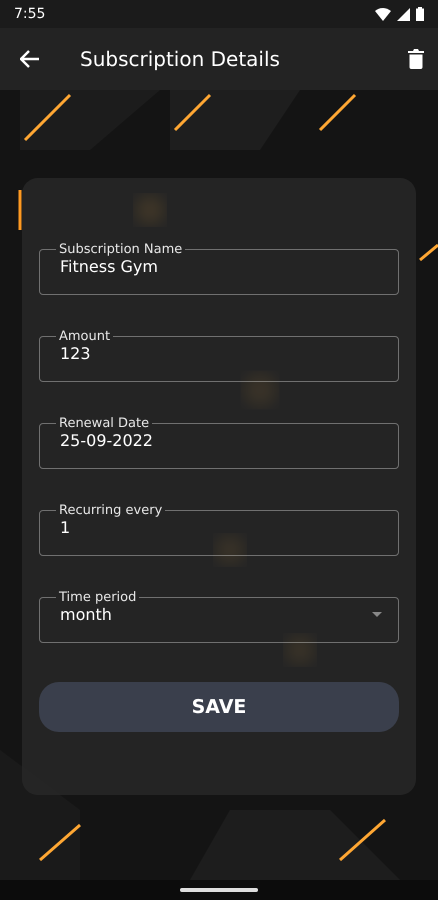 The height and width of the screenshot is (900, 438). I want to click on battery-icon, so click(420, 14).